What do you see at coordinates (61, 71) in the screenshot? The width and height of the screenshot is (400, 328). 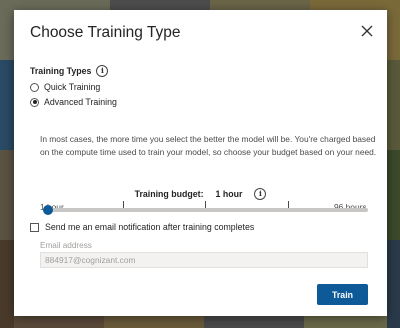 I see `training-types-label: Training Types` at bounding box center [61, 71].